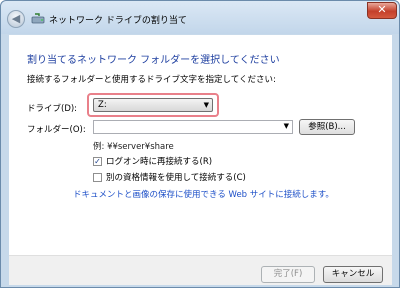 The width and height of the screenshot is (400, 288). What do you see at coordinates (133, 147) in the screenshot?
I see `example-text: 例: ¥¥server¥share` at bounding box center [133, 147].